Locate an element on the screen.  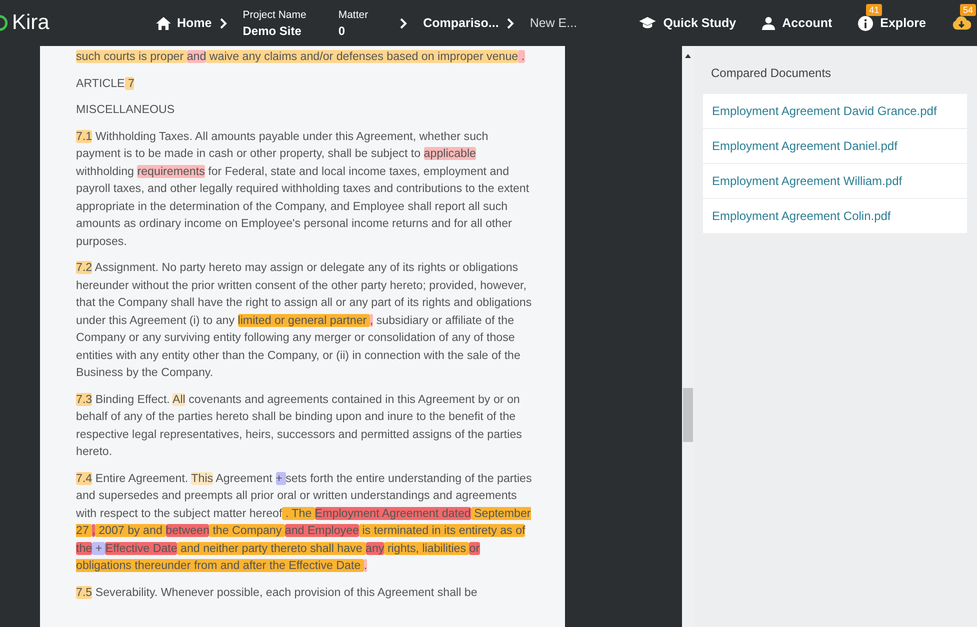
cloud-download-icon is located at coordinates (961, 23).